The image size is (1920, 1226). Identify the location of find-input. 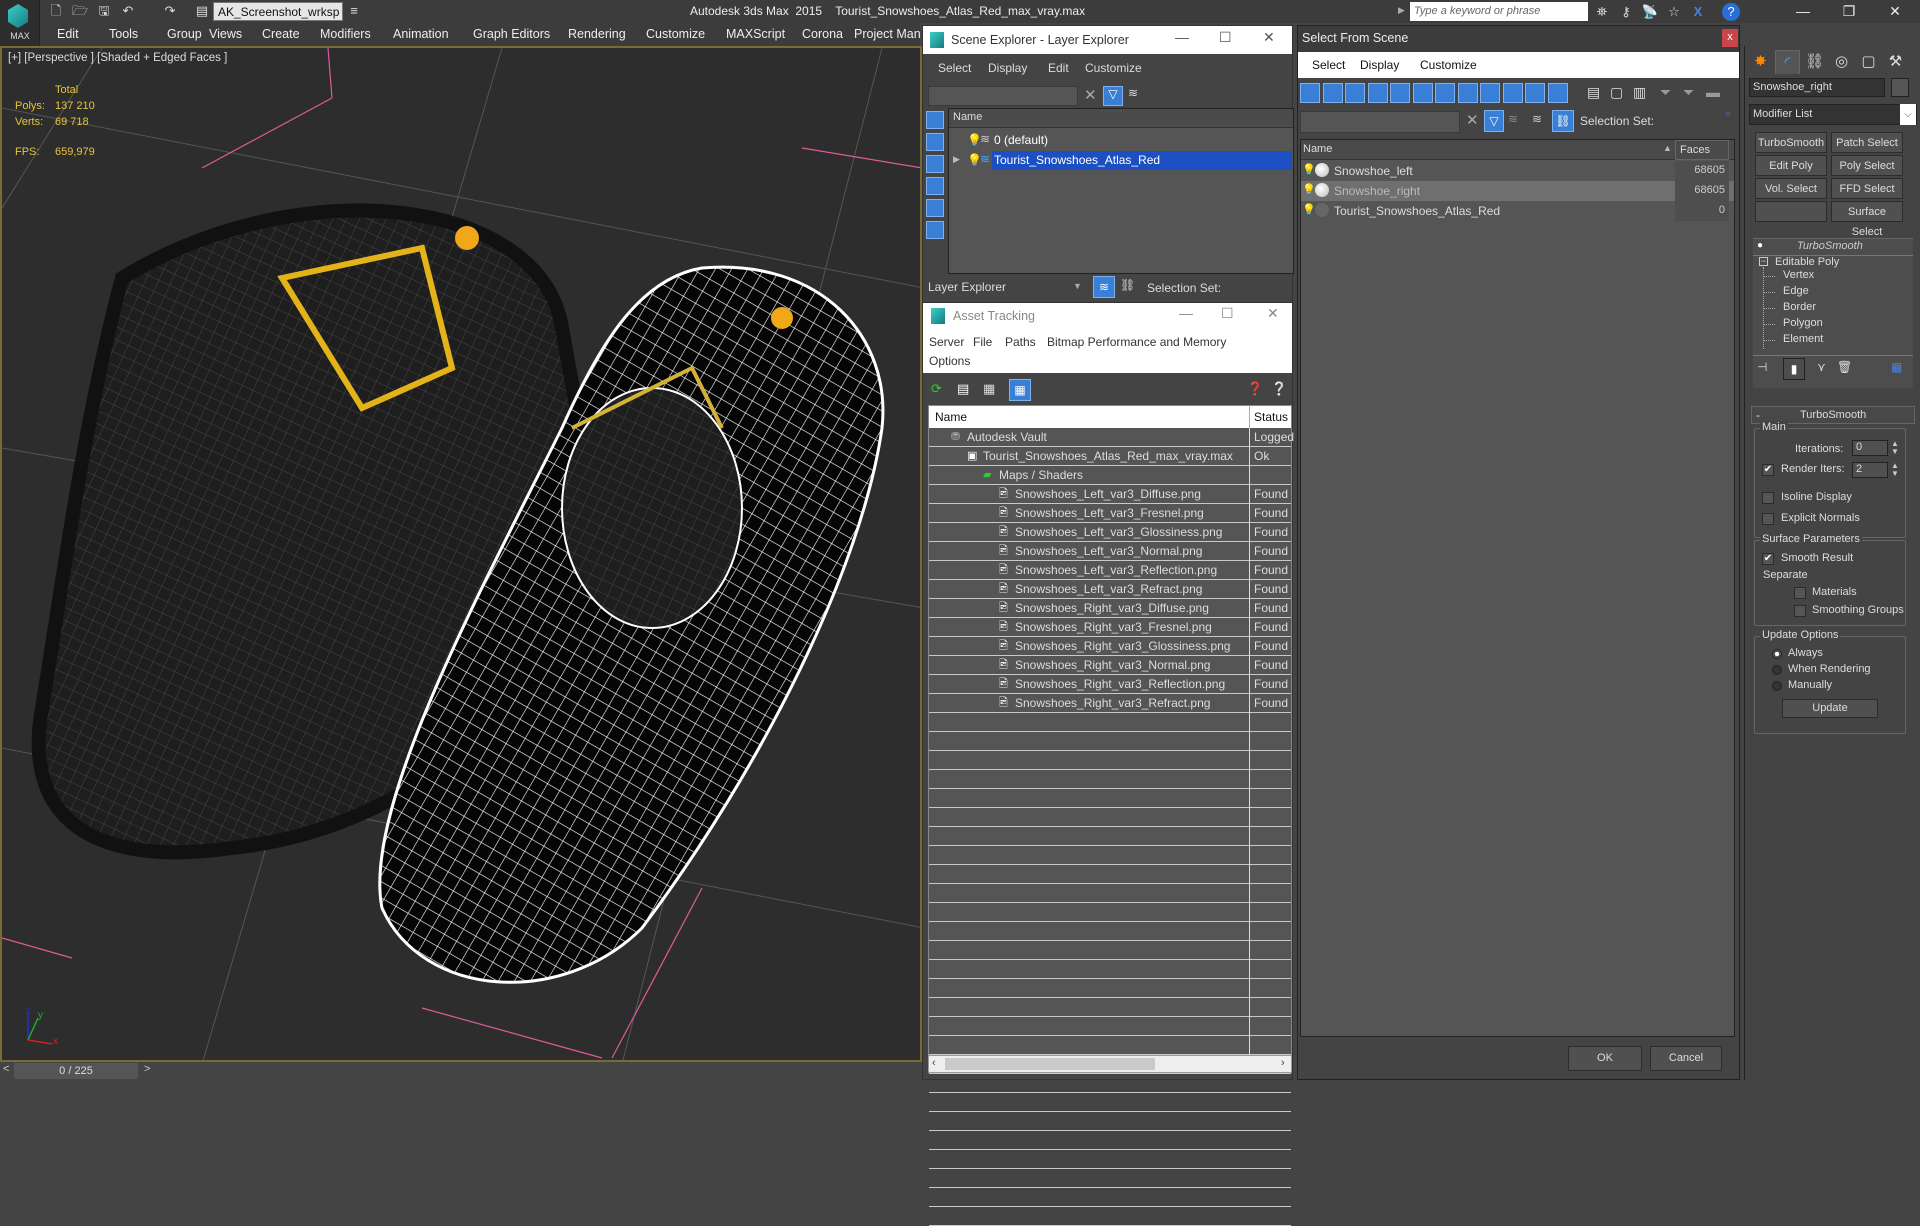
(1380, 122).